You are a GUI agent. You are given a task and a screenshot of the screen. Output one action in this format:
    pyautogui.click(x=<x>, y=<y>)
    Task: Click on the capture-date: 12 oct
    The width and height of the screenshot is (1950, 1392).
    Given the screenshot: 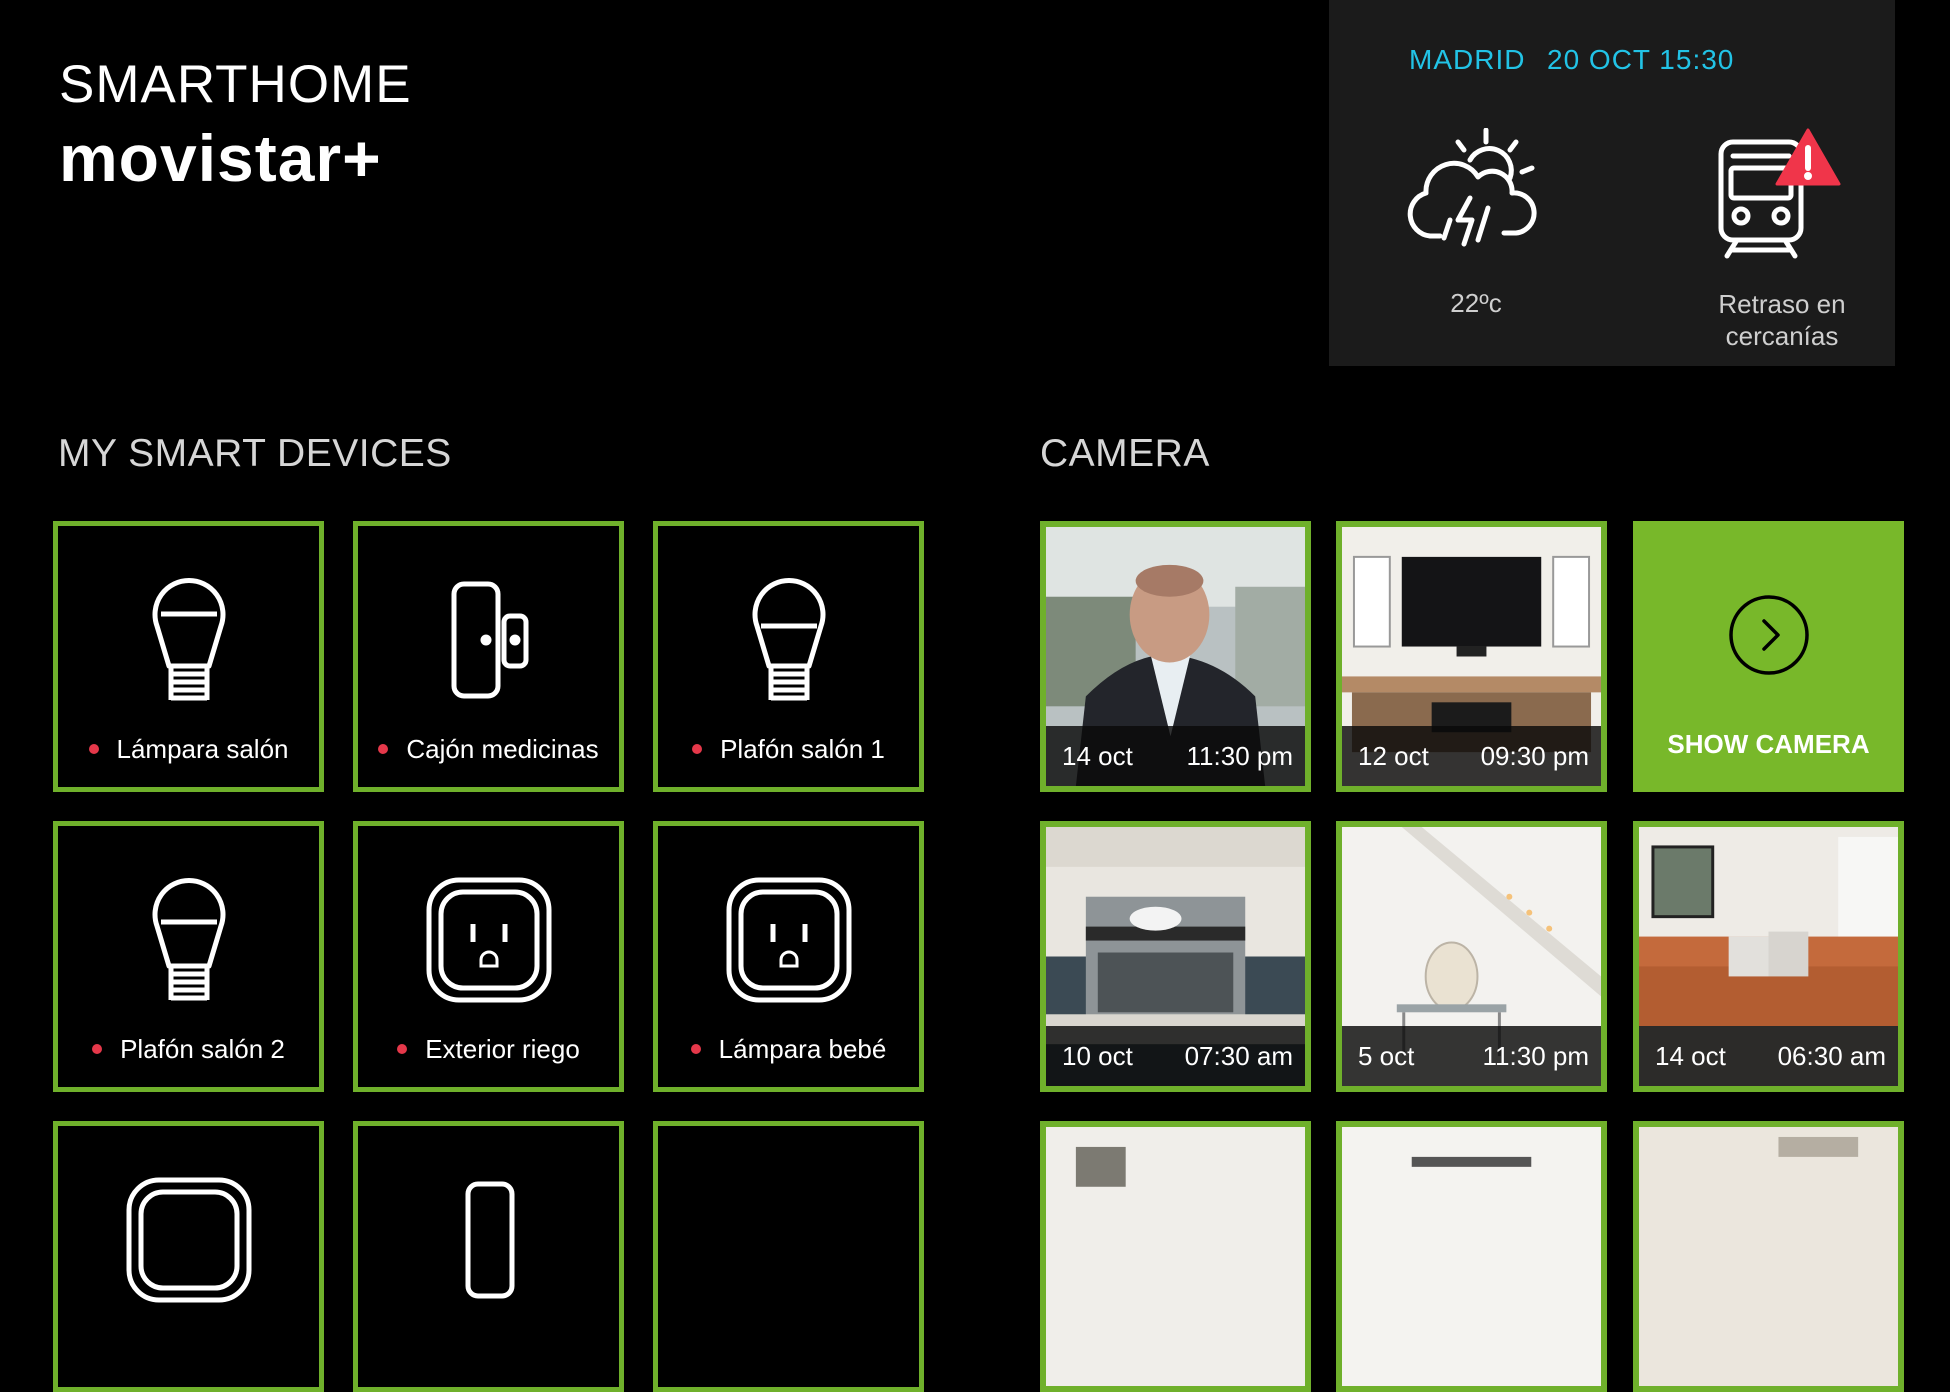 What is the action you would take?
    pyautogui.click(x=1393, y=755)
    